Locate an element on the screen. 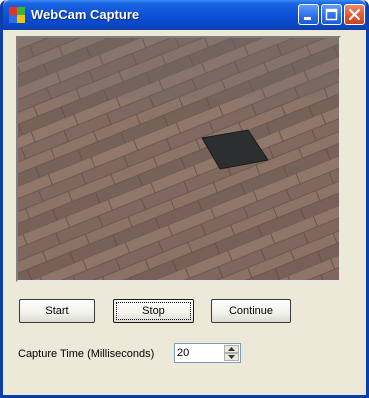 The height and width of the screenshot is (398, 369). app-icon is located at coordinates (17, 15).